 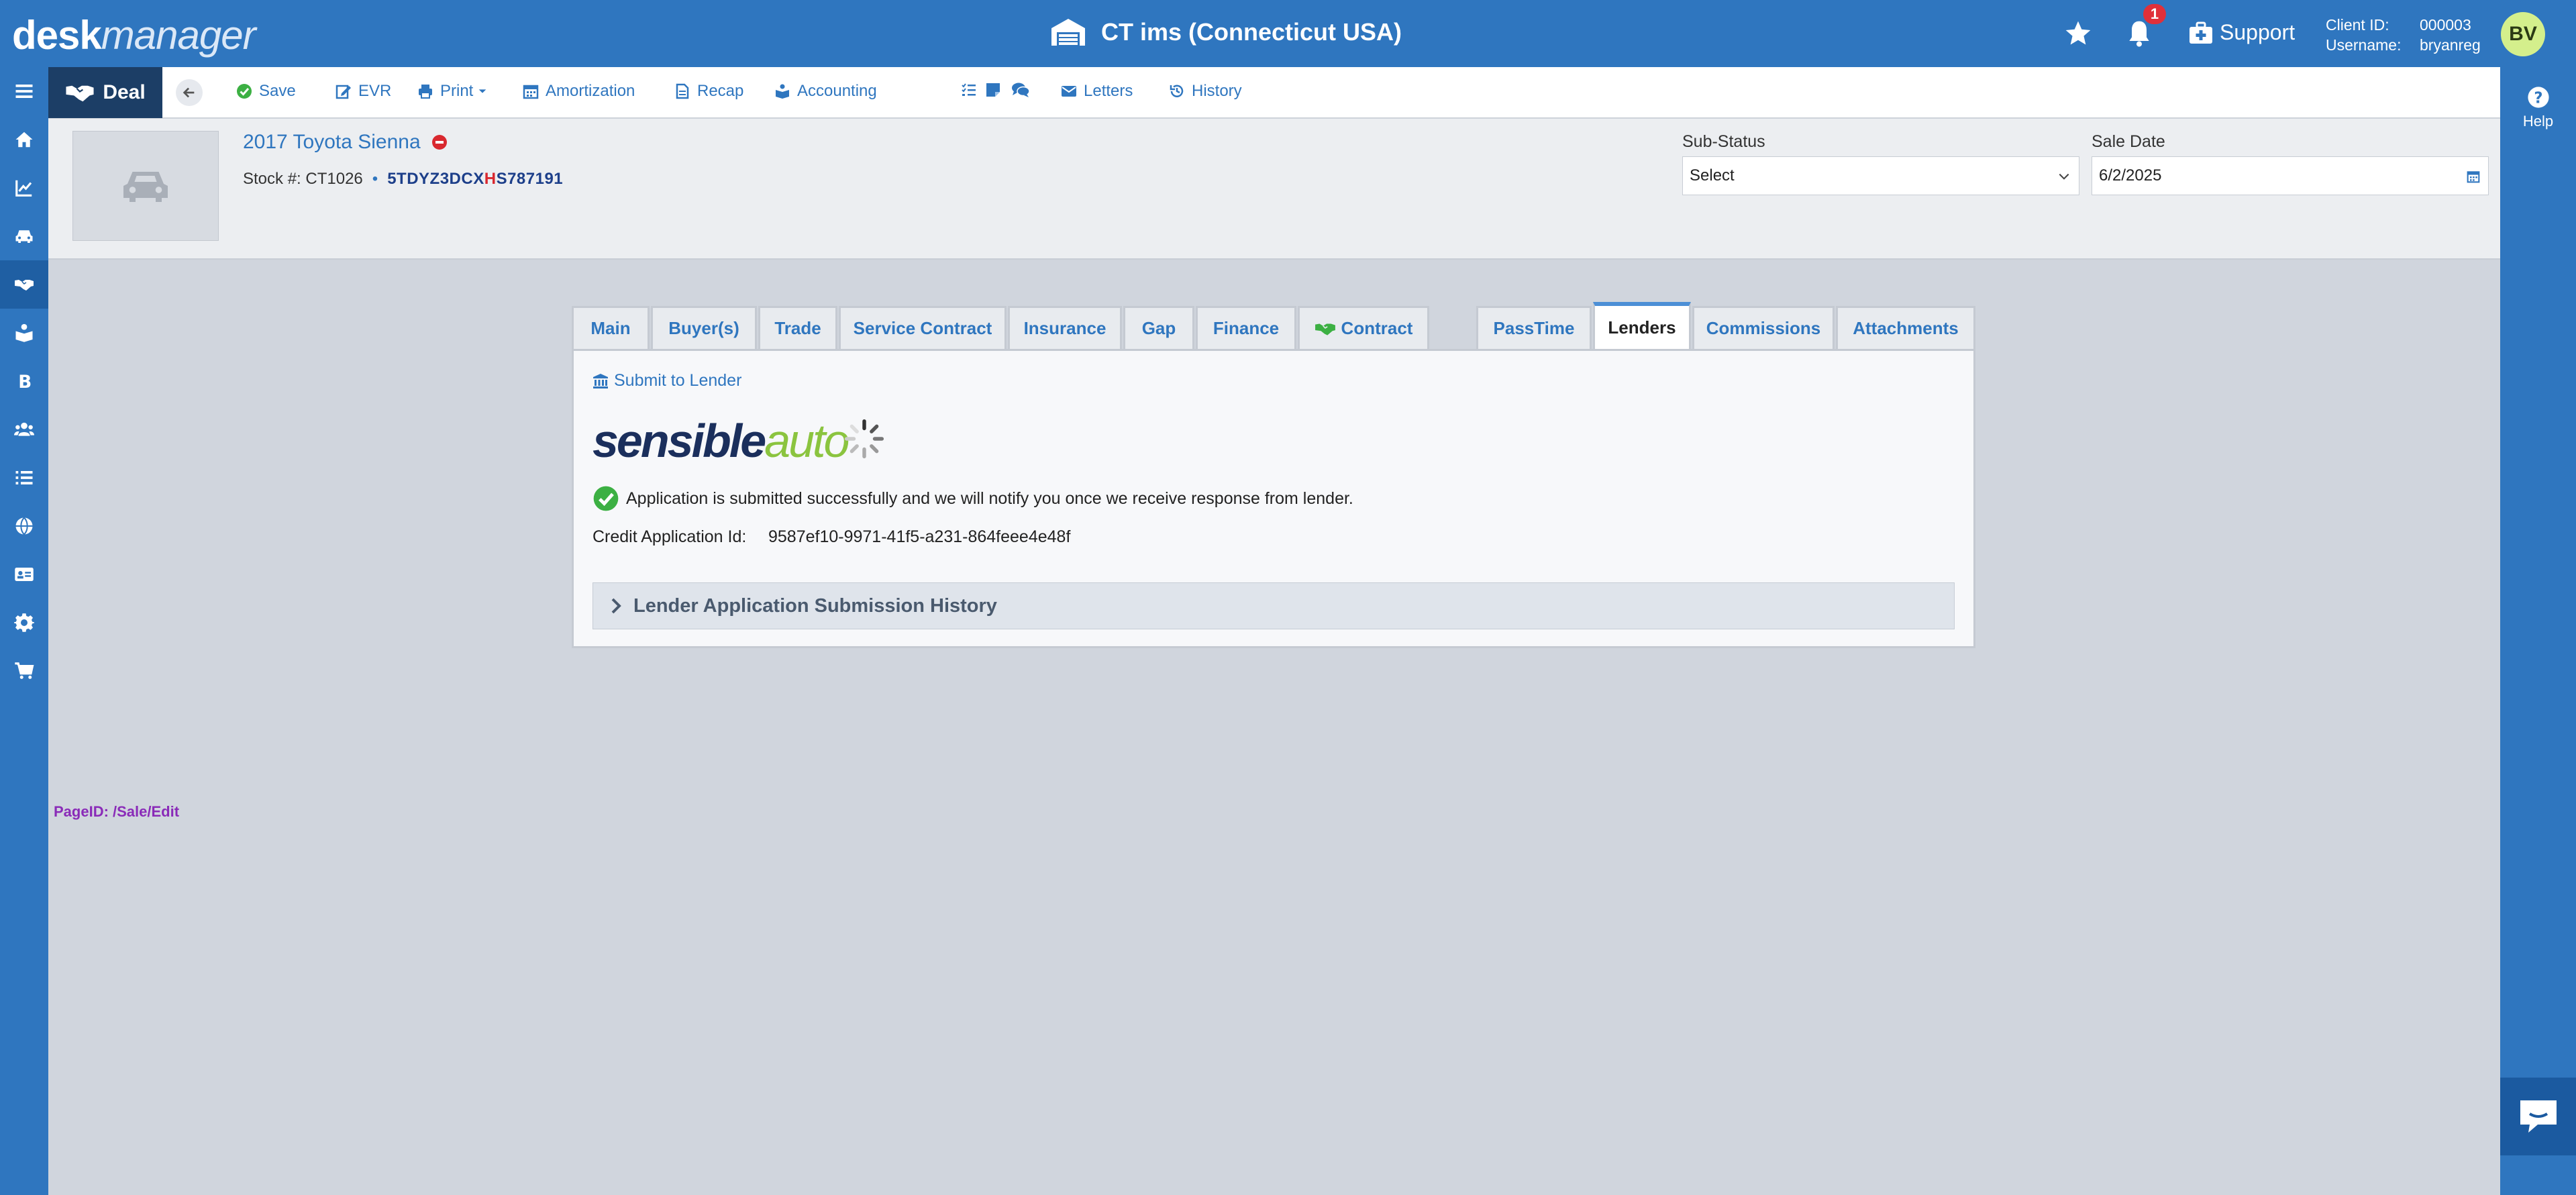 I want to click on sidebar-item-web, so click(x=24, y=526).